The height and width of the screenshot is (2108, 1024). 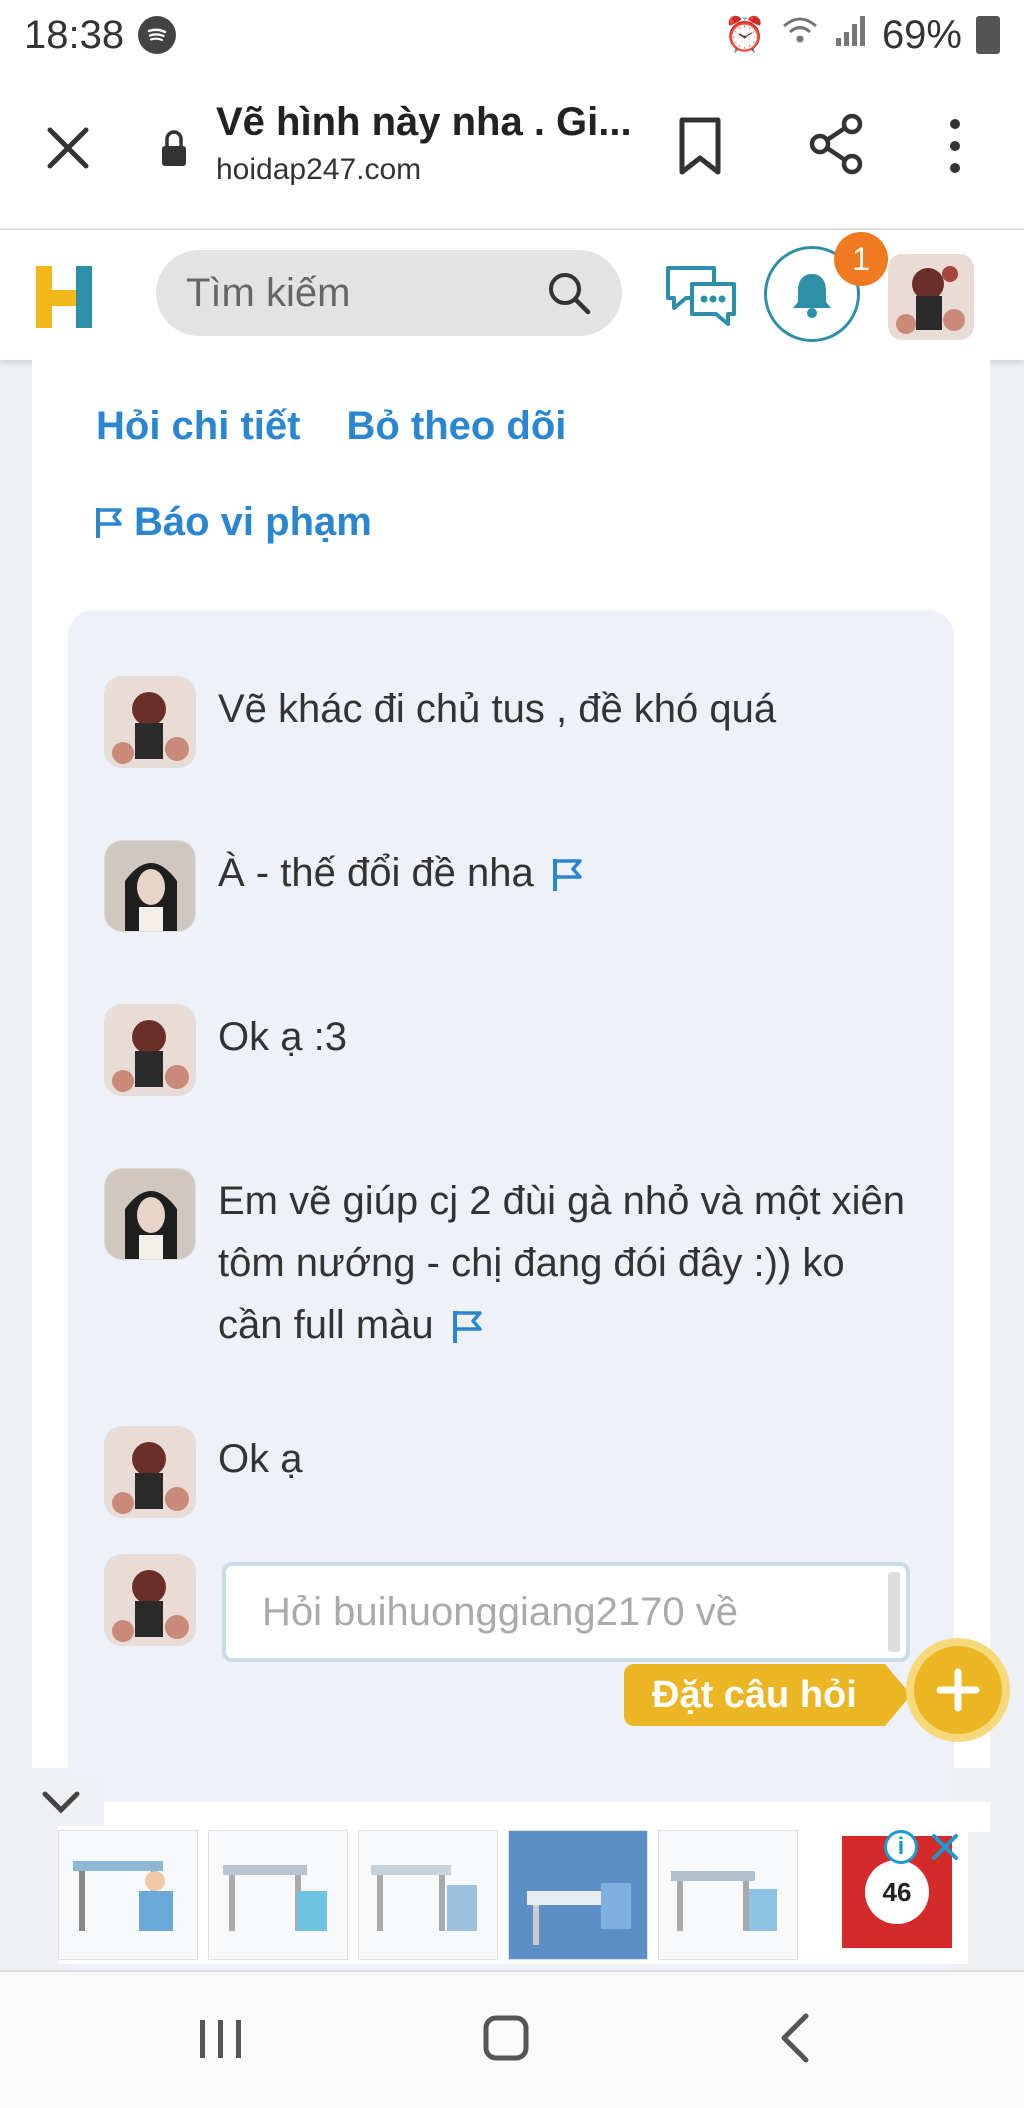 I want to click on chevron-down-icon, so click(x=61, y=1802).